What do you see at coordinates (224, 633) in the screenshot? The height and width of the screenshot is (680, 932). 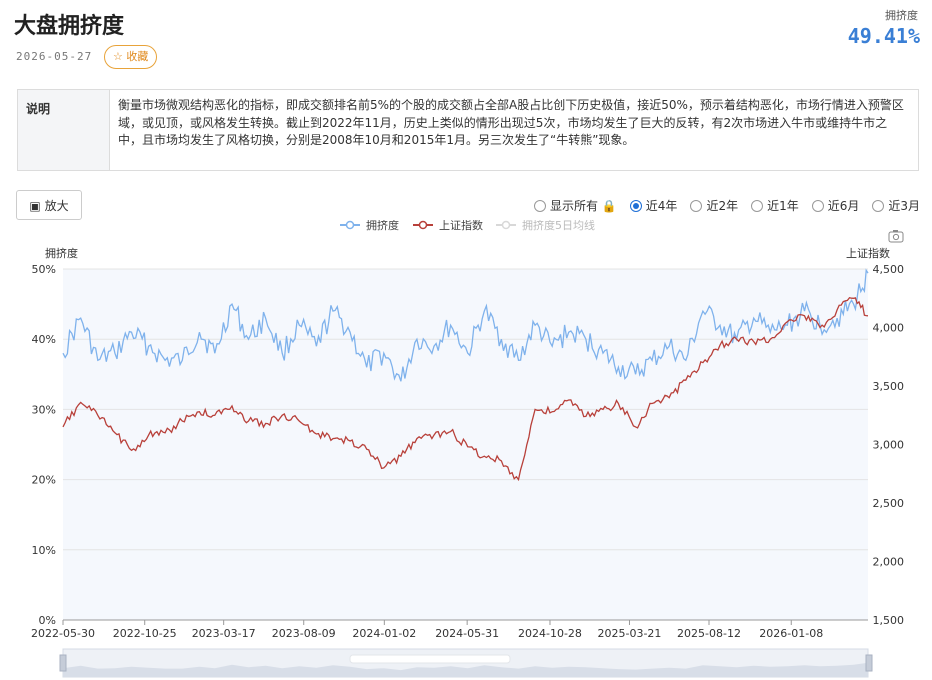 I see `x-tick-label: 2023-03-17` at bounding box center [224, 633].